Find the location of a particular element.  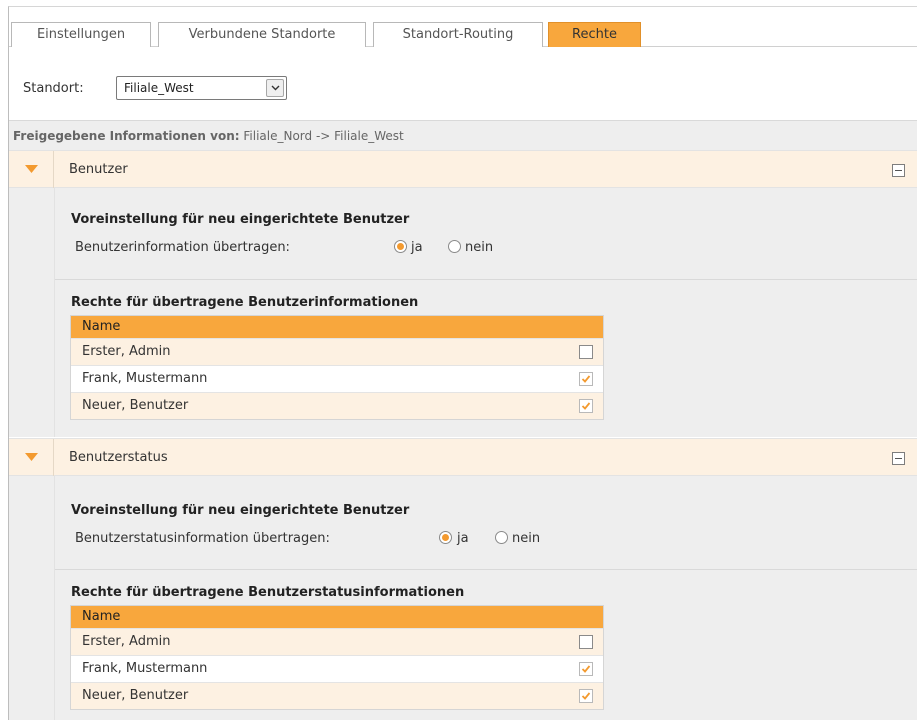

tab-rechte: Rechte is located at coordinates (594, 34).